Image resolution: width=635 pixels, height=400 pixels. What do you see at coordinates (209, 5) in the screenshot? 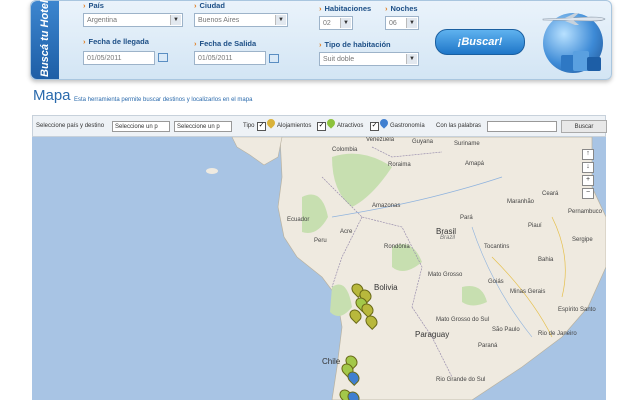
I see `ciudad-label: › Ciudad` at bounding box center [209, 5].